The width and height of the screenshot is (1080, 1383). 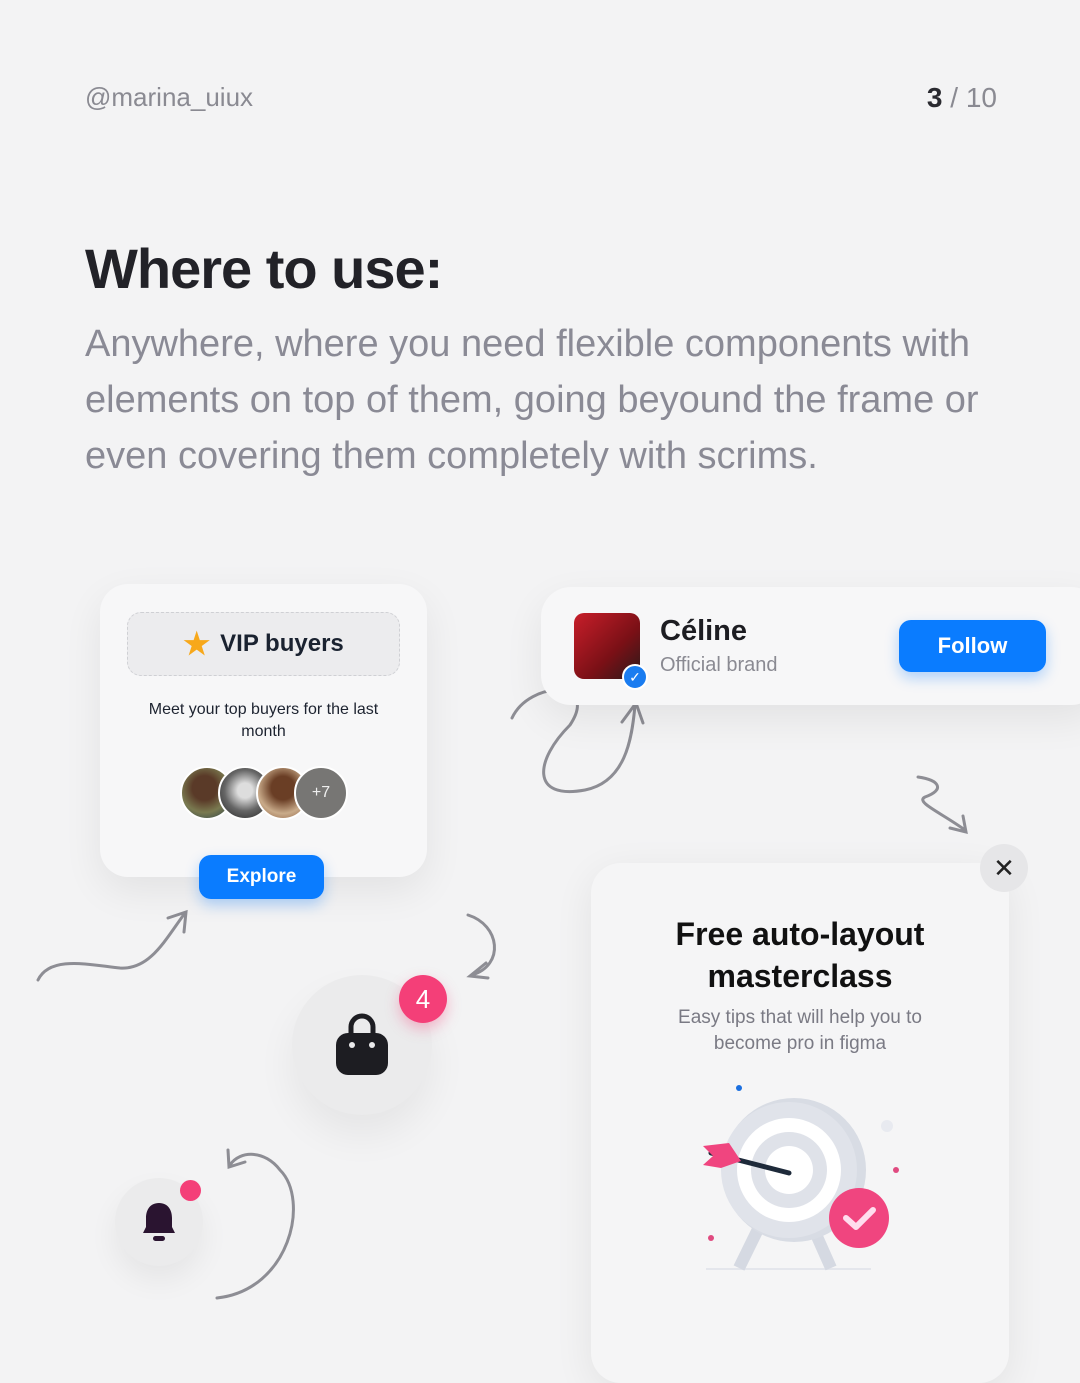 I want to click on brand-card: ✓ Céline Official brand Follow, so click(x=810, y=646).